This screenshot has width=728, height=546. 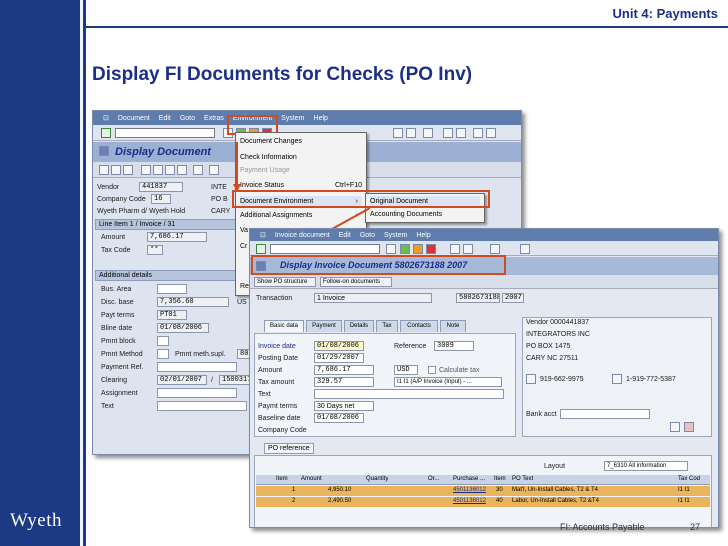 I want to click on amount-field: 7,686.17, so click(x=344, y=370).